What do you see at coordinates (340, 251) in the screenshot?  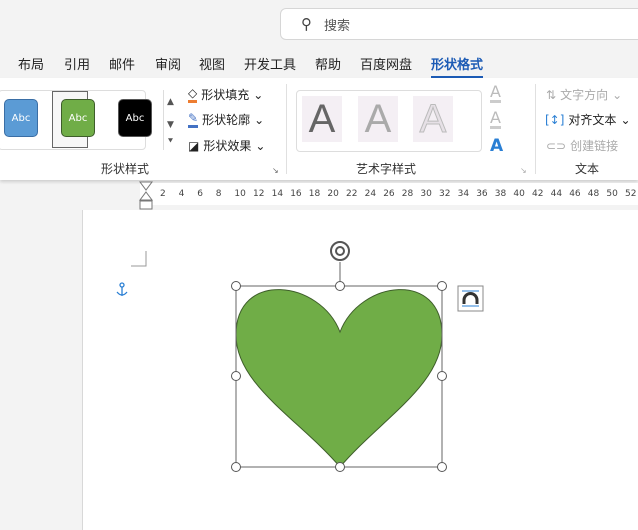 I see `rotate-handle` at bounding box center [340, 251].